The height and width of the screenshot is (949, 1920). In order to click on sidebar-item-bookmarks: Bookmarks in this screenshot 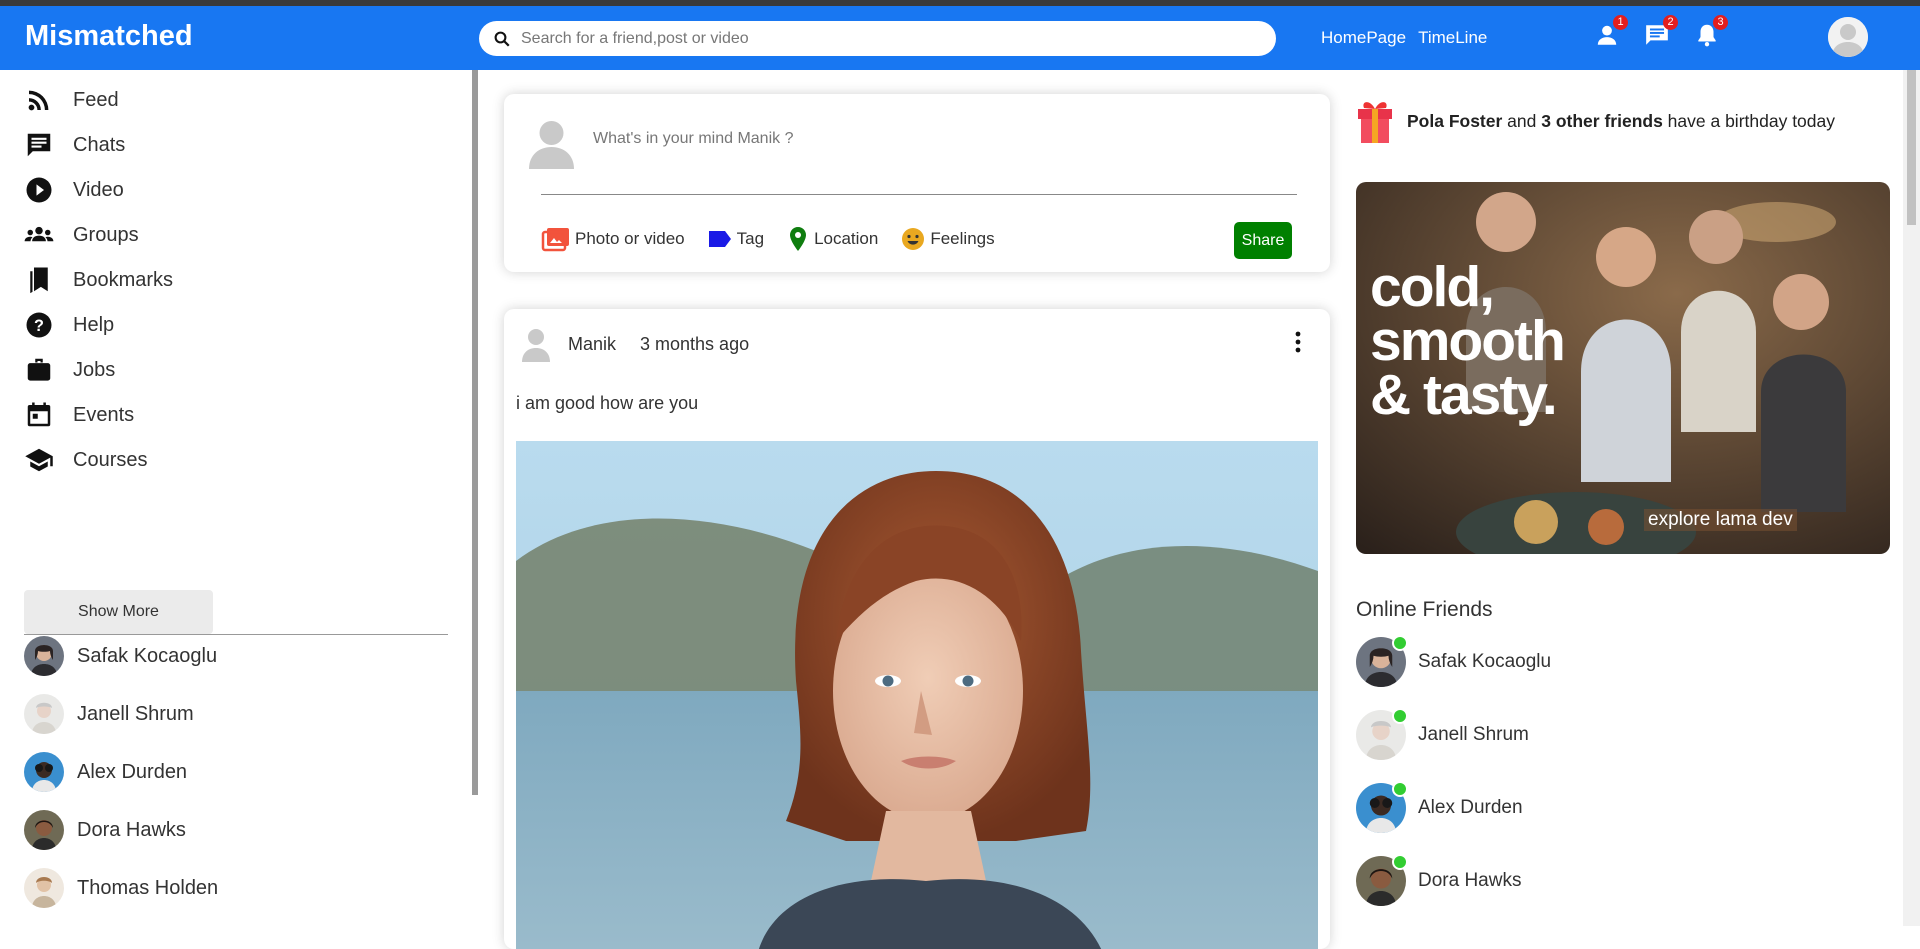, I will do `click(98, 280)`.